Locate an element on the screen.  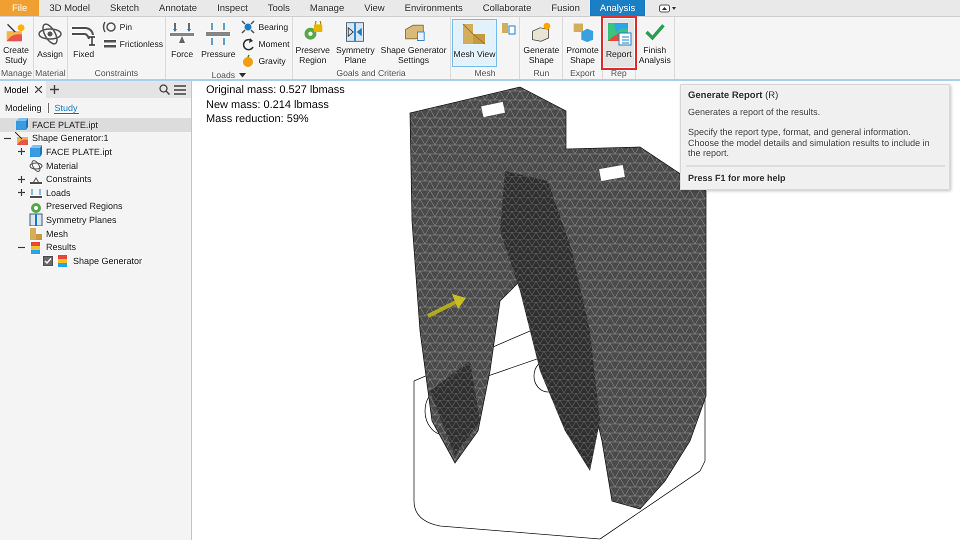
ribbon-button: Moment is located at coordinates (265, 44).